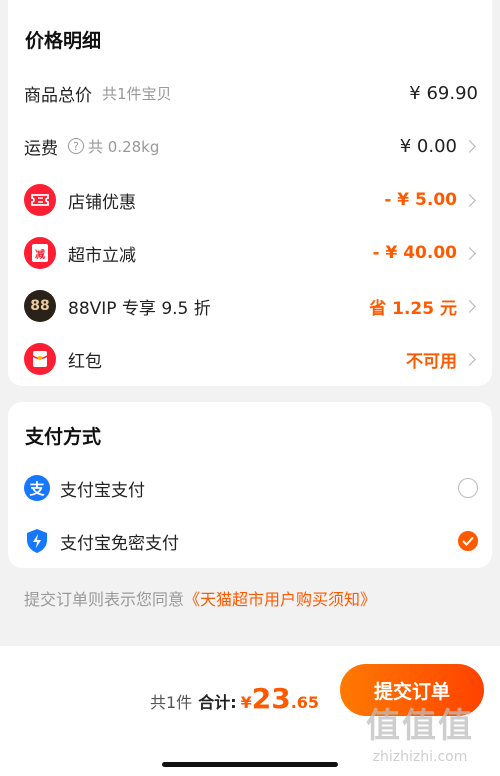  Describe the element at coordinates (171, 702) in the screenshot. I see `item-count: 共1件` at that location.